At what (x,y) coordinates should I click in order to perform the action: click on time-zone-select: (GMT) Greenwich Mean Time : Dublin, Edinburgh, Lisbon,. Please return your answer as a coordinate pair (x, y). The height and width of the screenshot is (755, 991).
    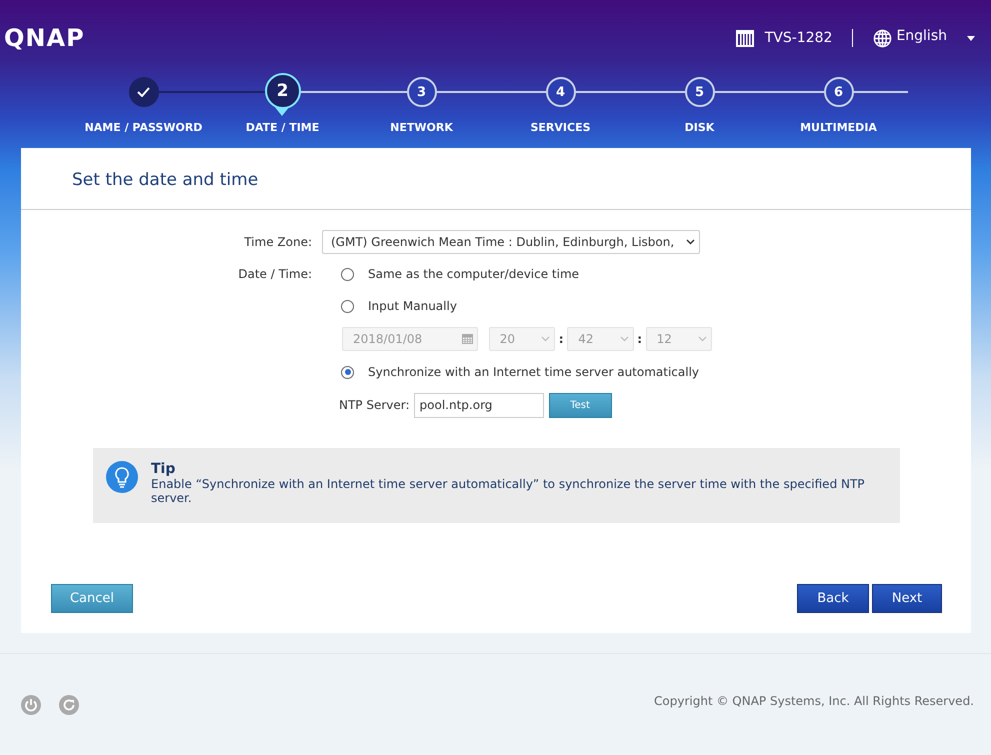
    Looking at the image, I should click on (511, 242).